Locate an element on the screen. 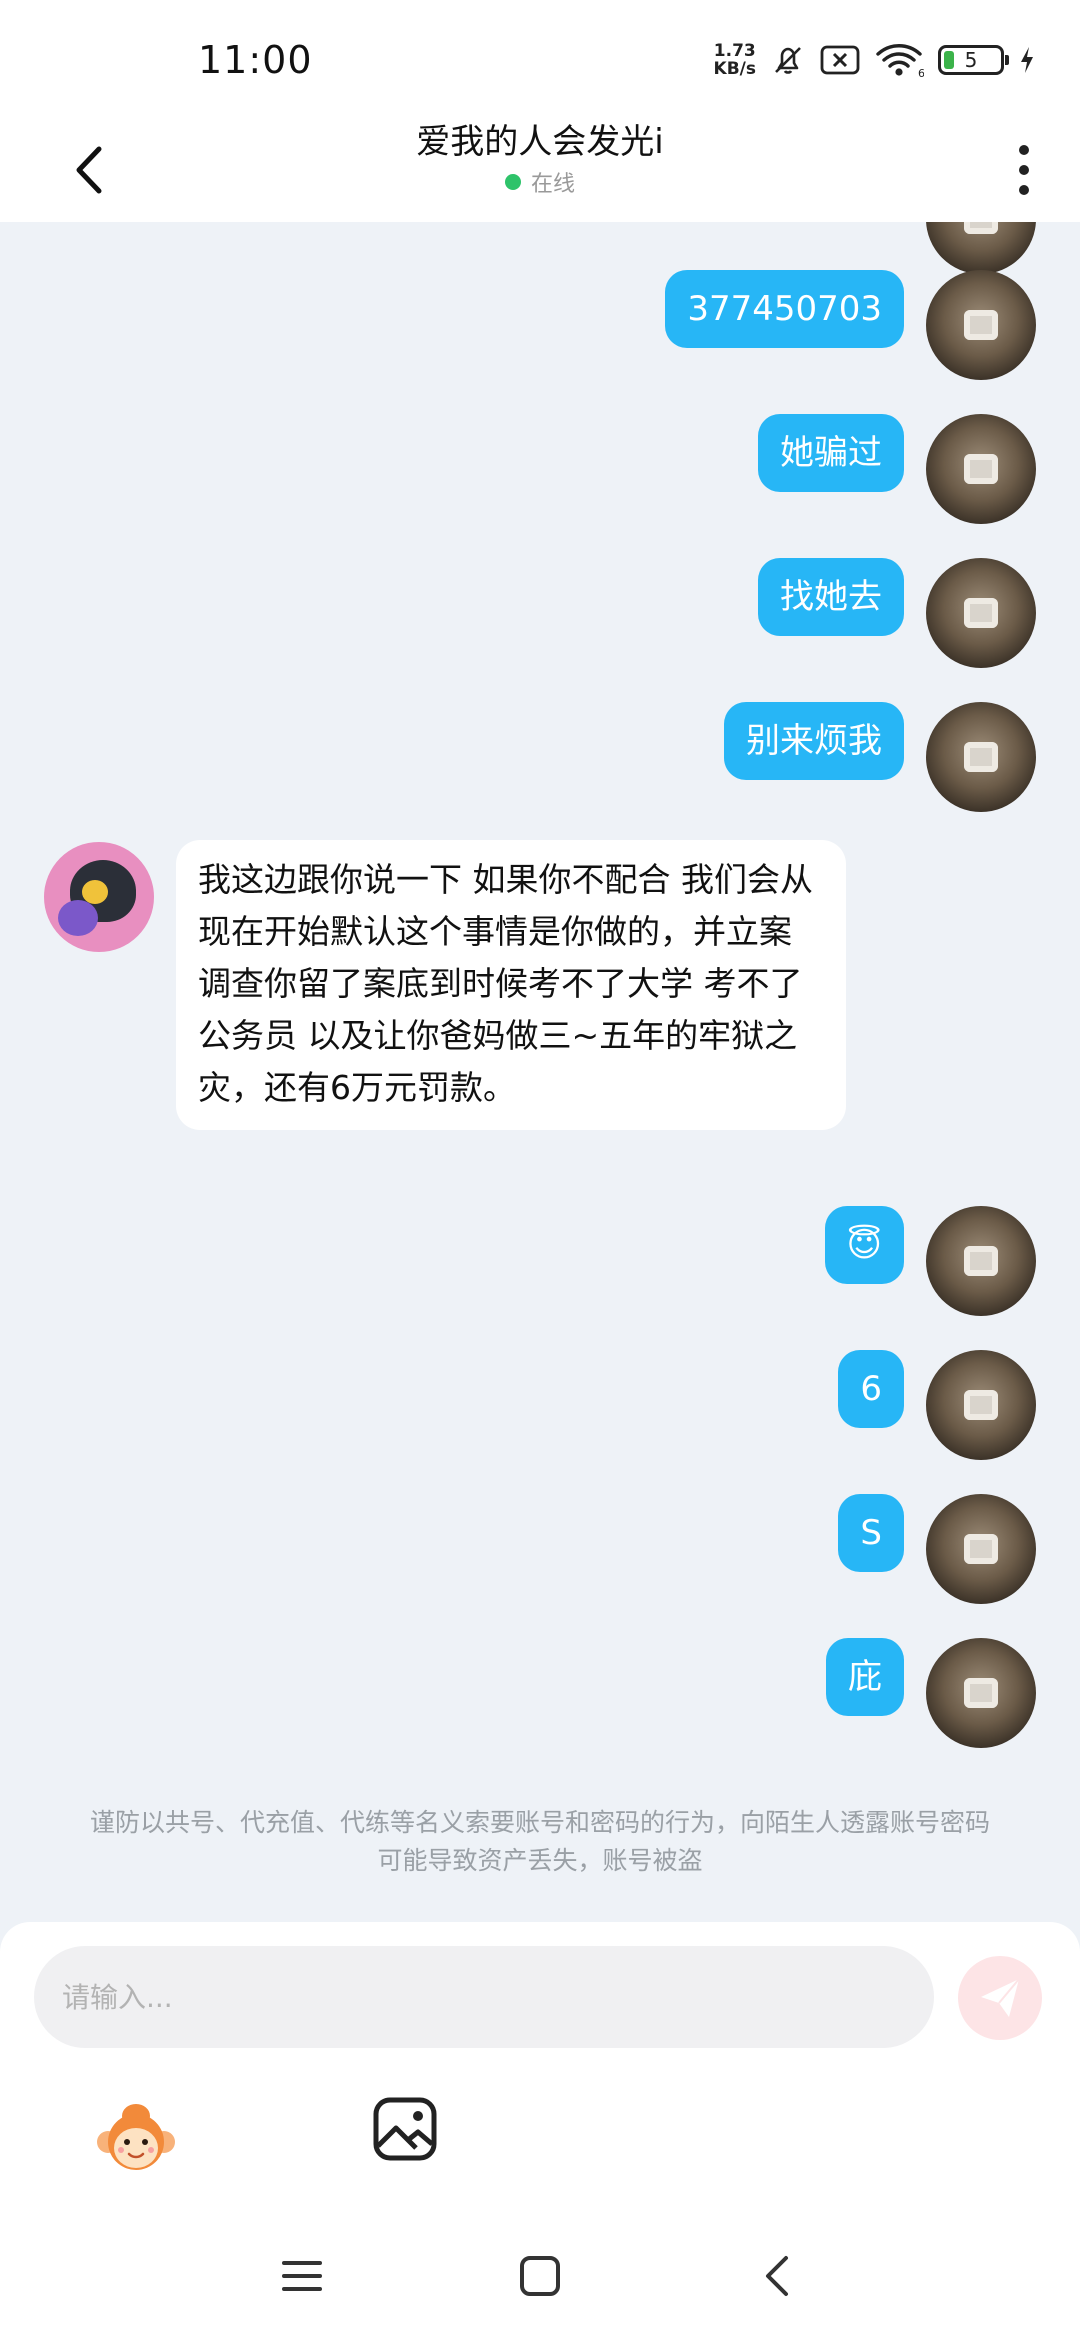 This screenshot has width=1080, height=2340. more-vertical-icon is located at coordinates (1024, 150).